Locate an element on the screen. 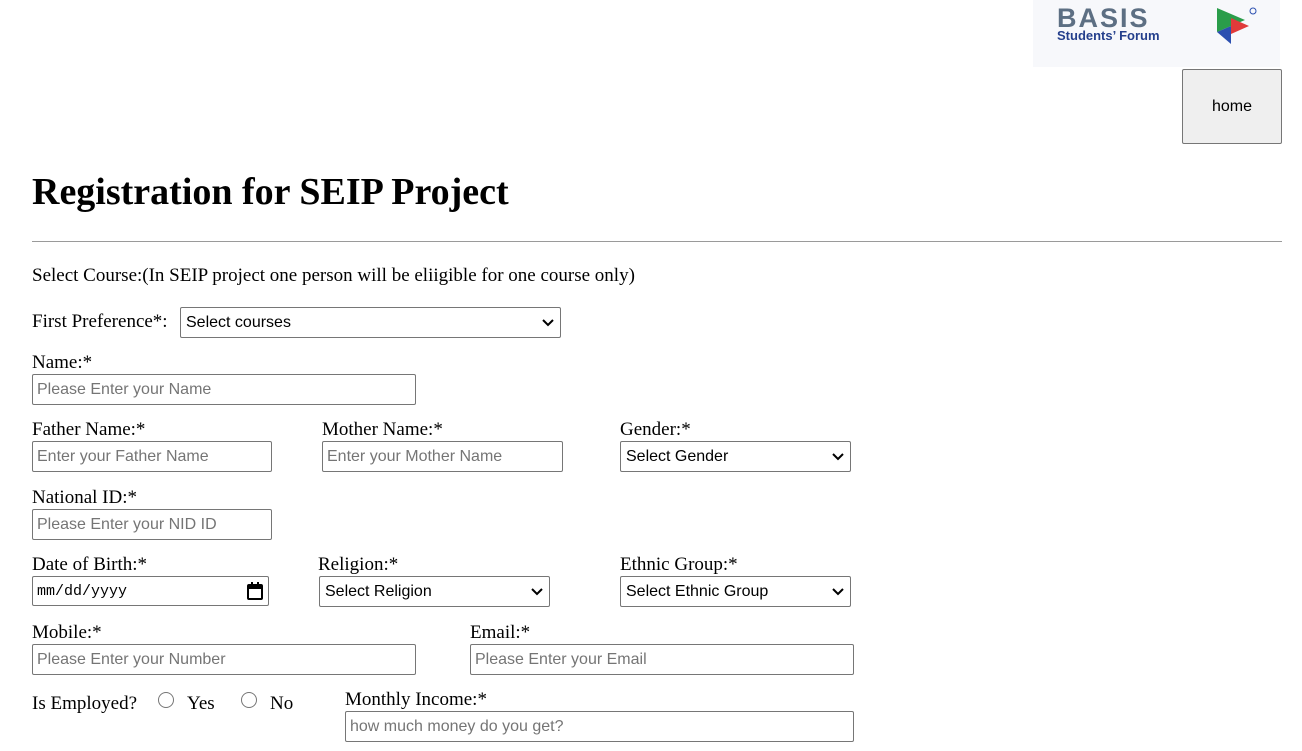 This screenshot has height=751, width=1302. divider is located at coordinates (657, 241).